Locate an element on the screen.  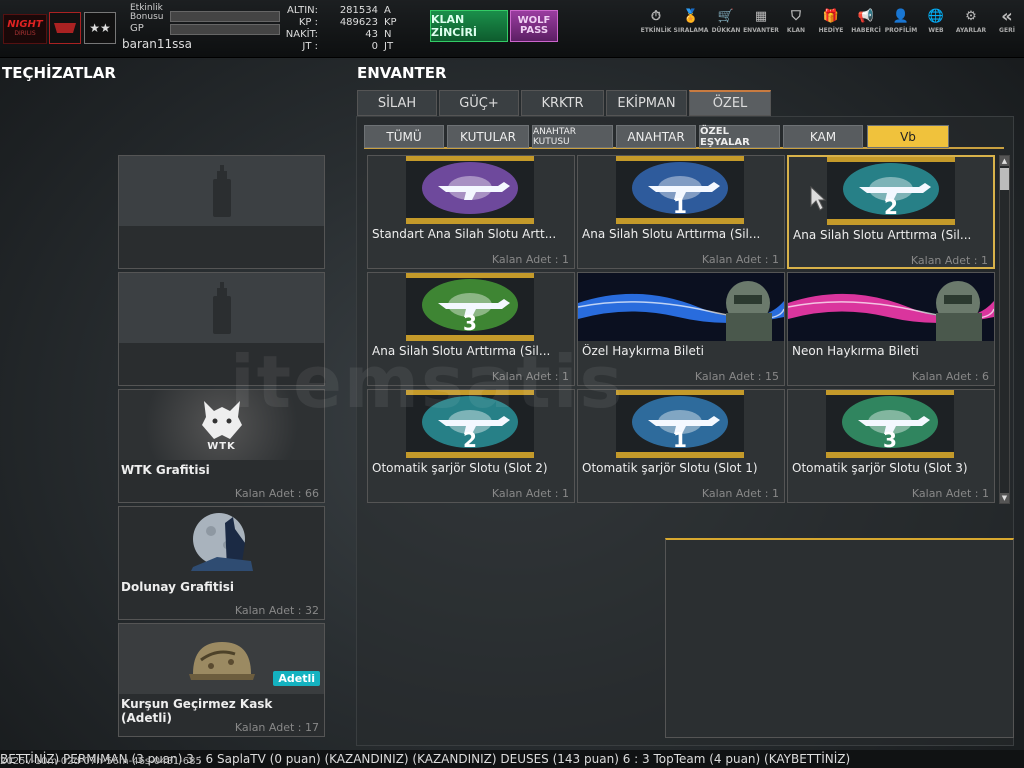
tab-silah: SİLAH is located at coordinates (397, 103).